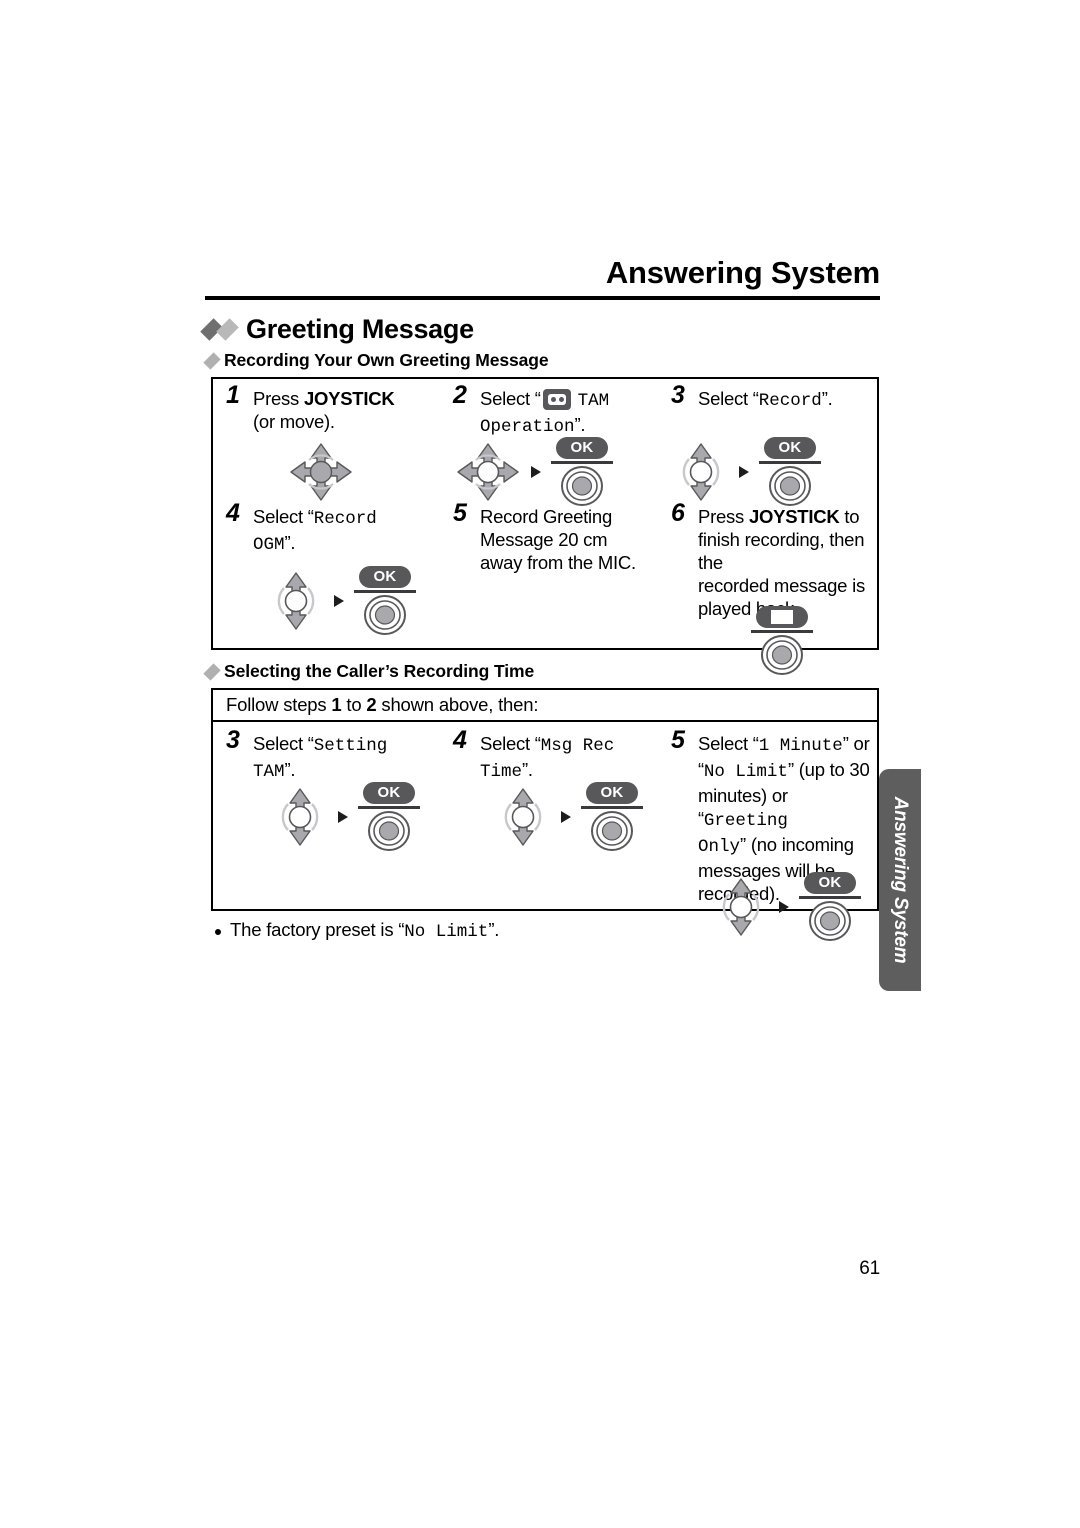 The width and height of the screenshot is (1080, 1528). I want to click on step-2-icons: OK, so click(534, 472).